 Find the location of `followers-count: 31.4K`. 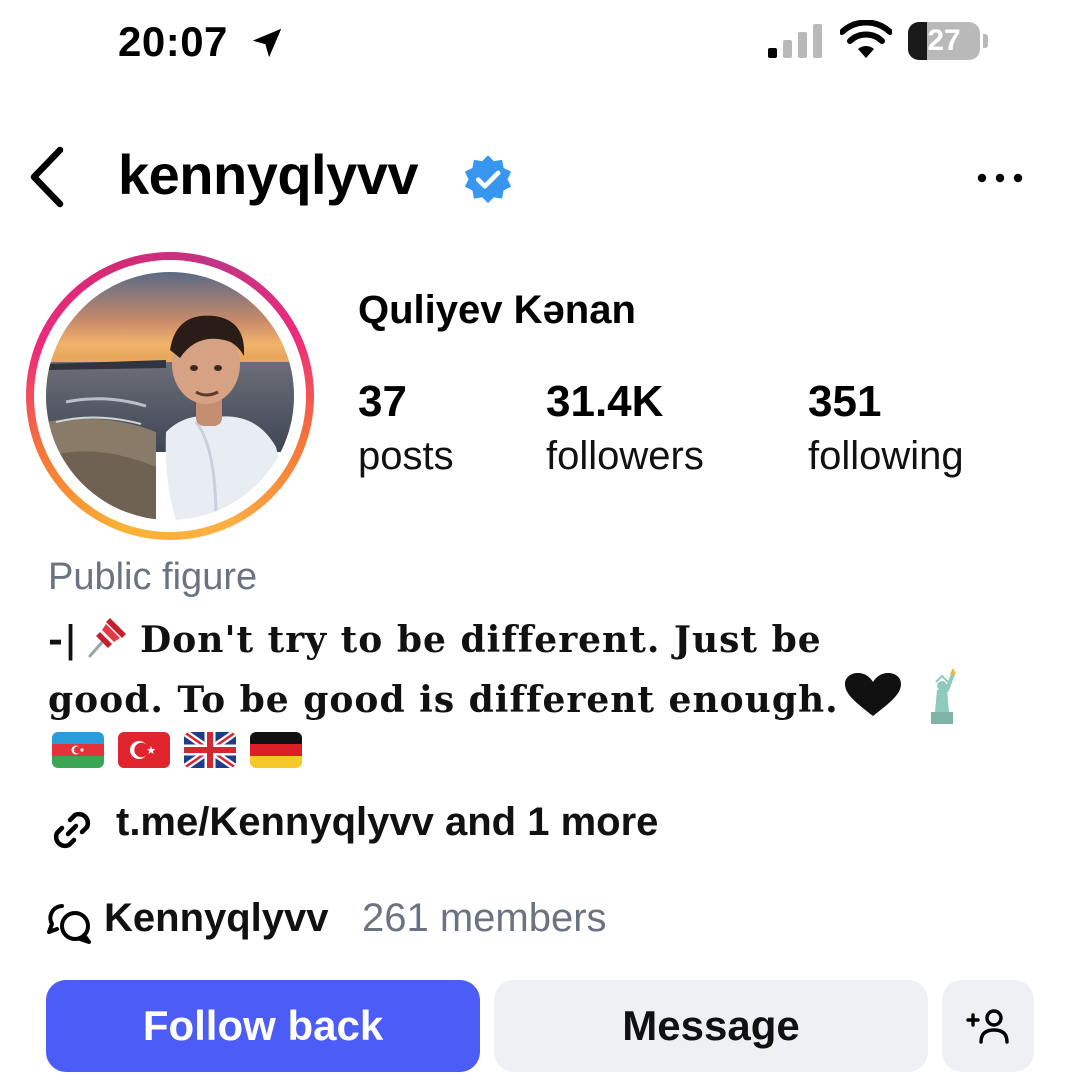

followers-count: 31.4K is located at coordinates (605, 401).